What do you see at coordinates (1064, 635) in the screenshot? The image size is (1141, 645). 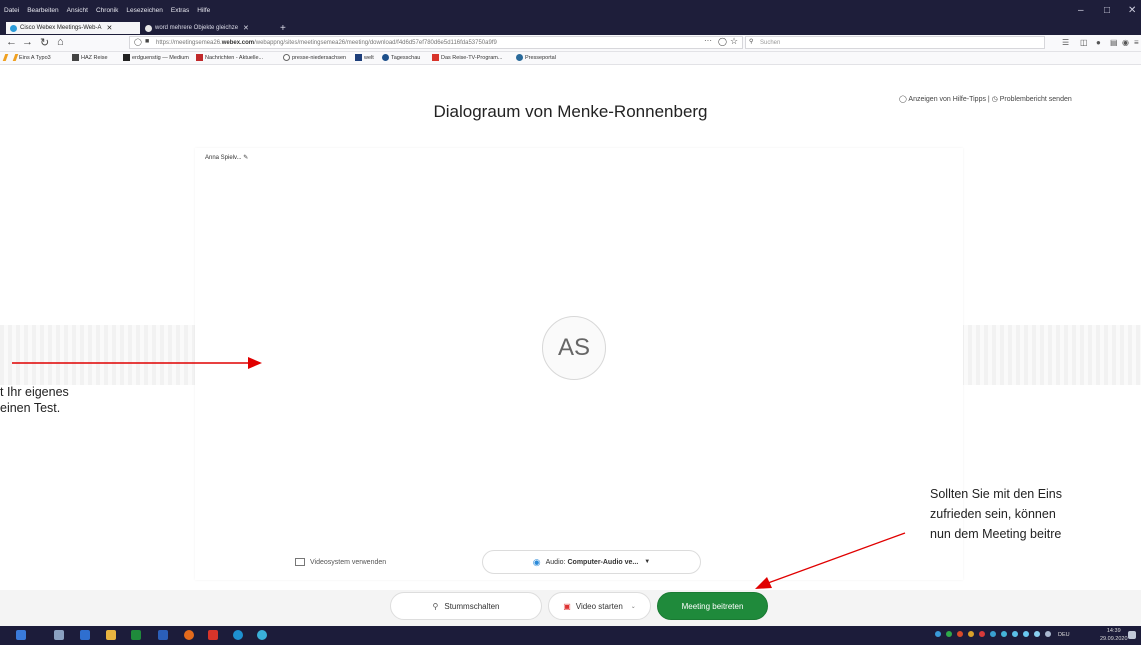 I see `language-indicator: DEU` at bounding box center [1064, 635].